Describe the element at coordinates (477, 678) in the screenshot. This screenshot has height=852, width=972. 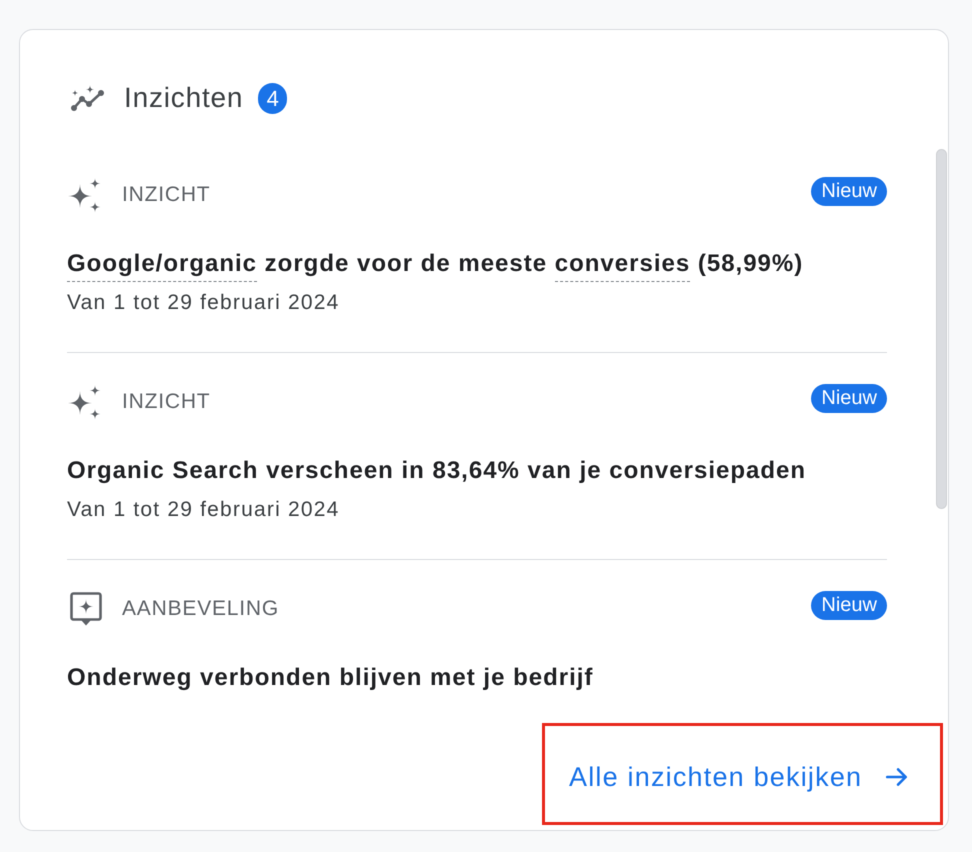
I see `insight-title: Onderweg verbonden blijven met je bedrijf` at that location.